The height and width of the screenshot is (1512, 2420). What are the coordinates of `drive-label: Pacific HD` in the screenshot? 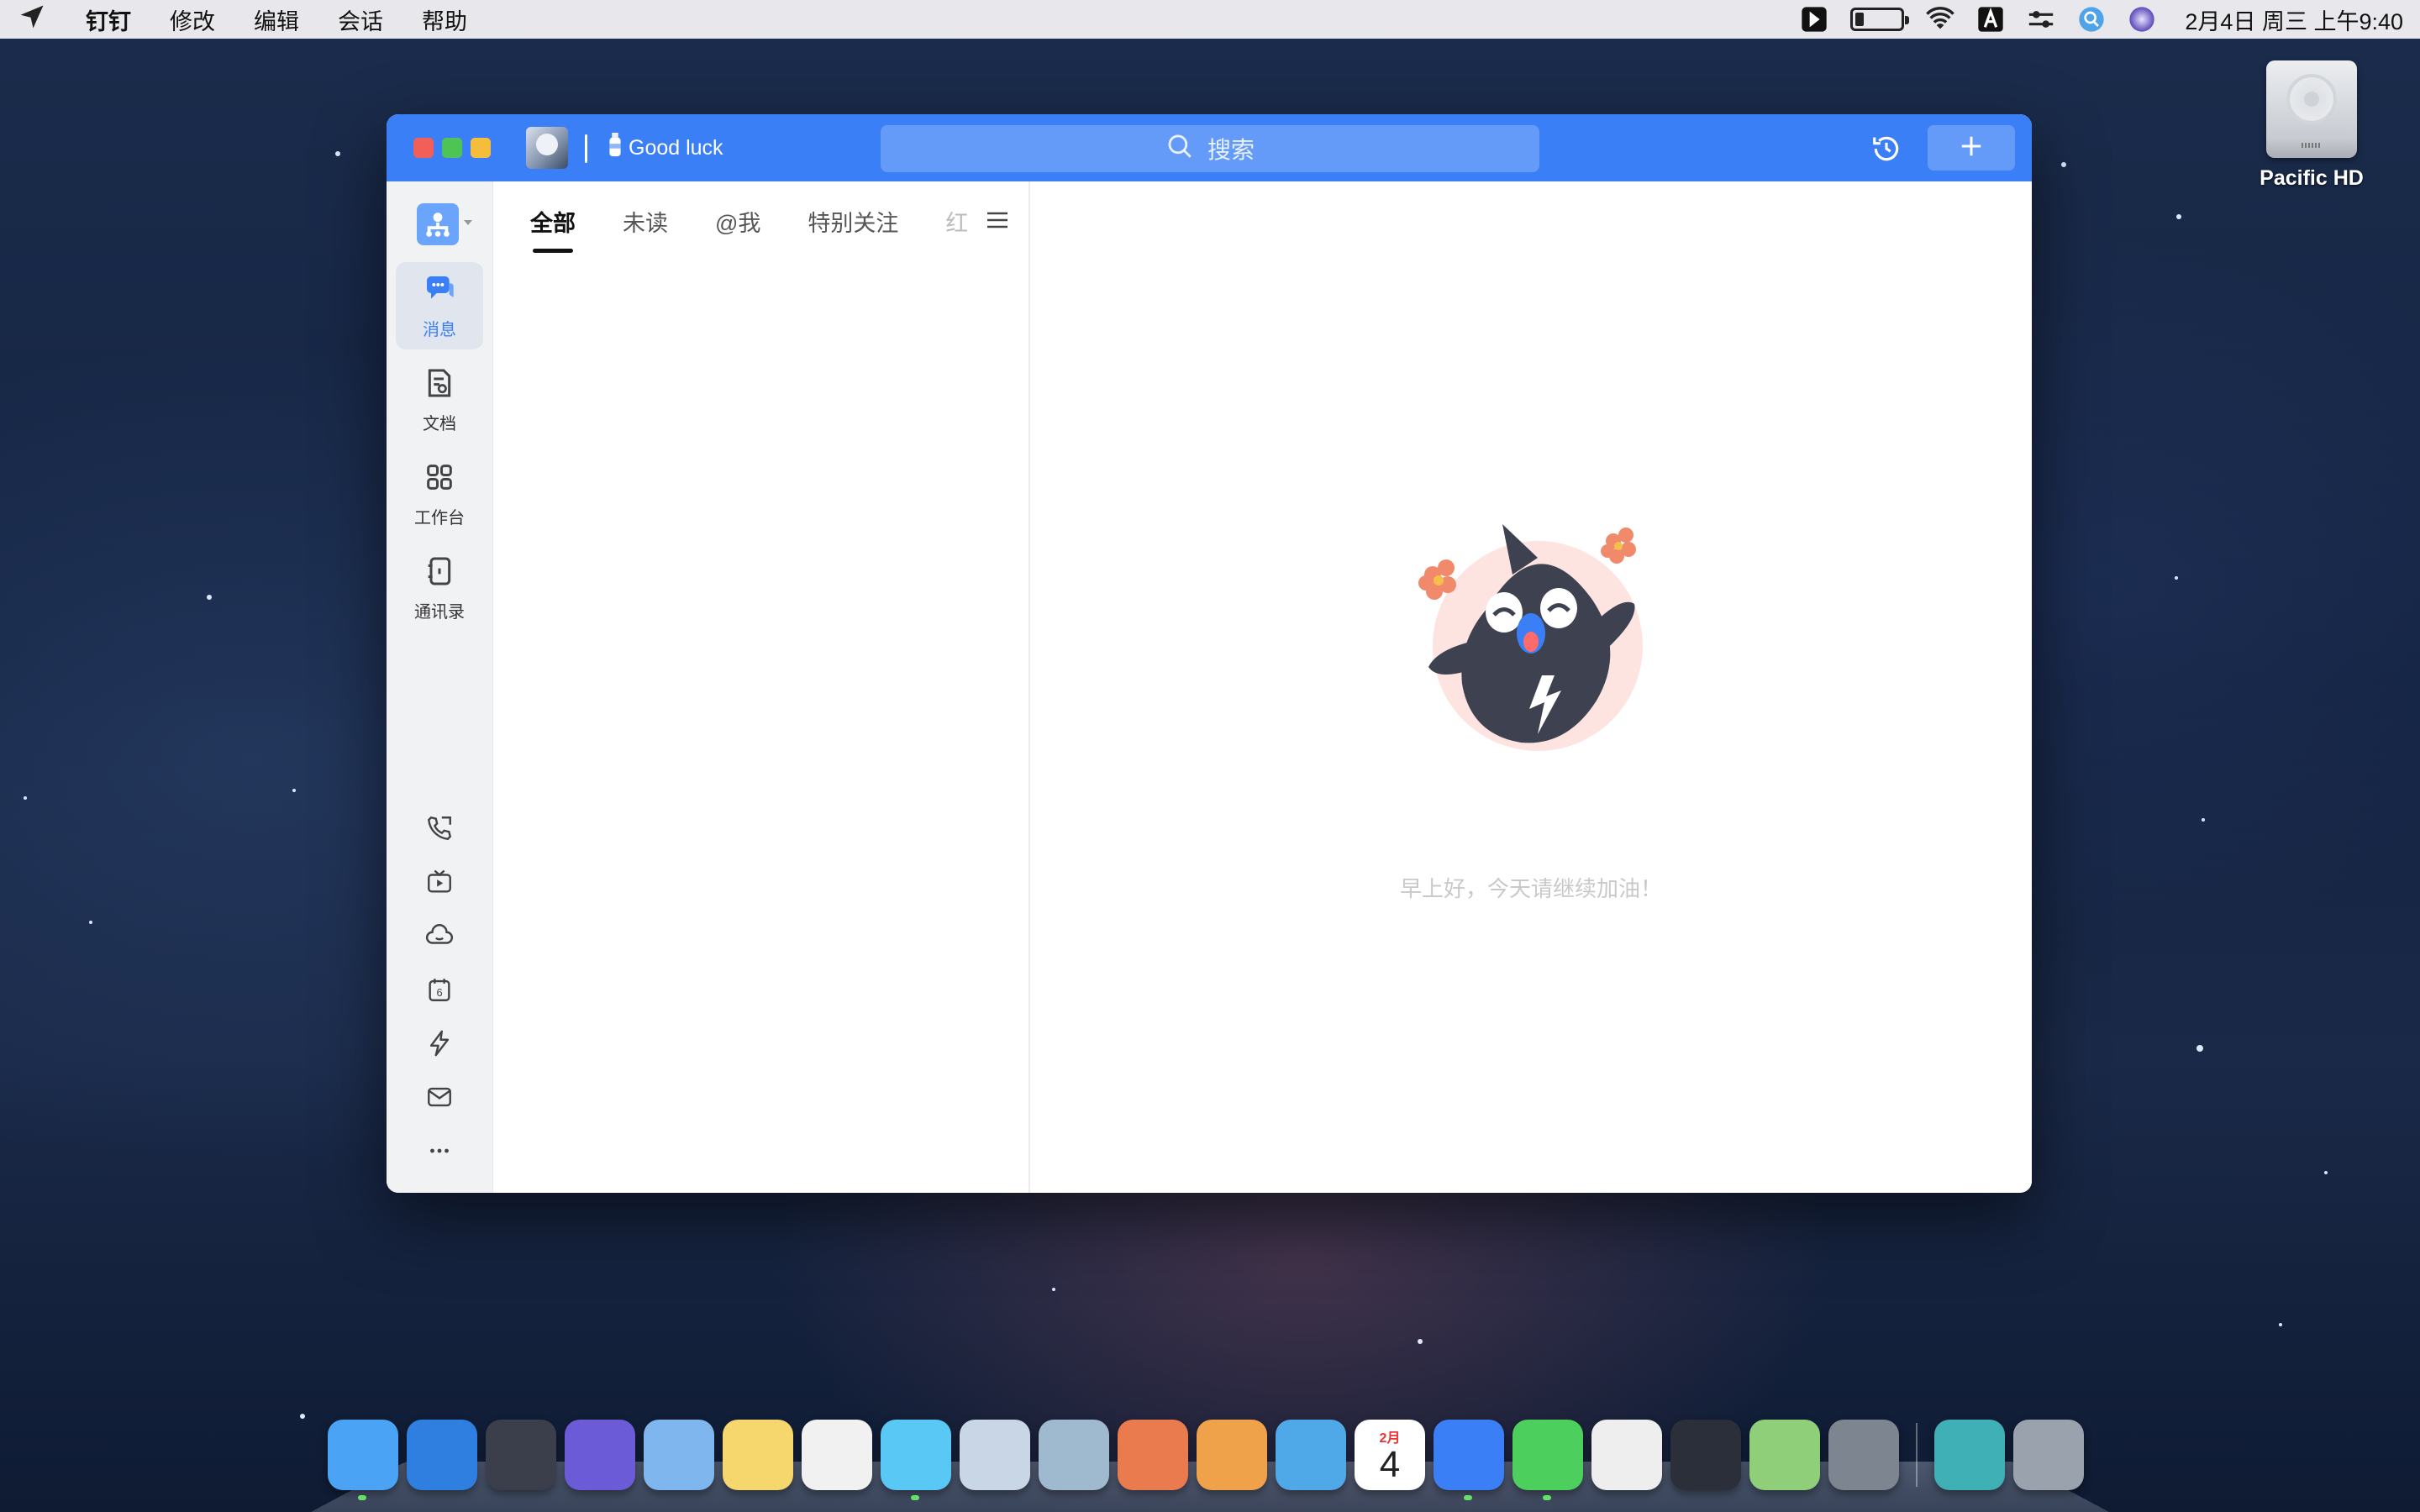 It's located at (2312, 178).